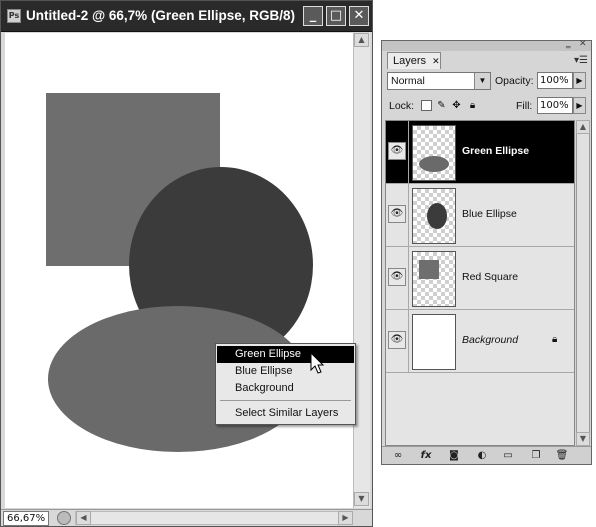  Describe the element at coordinates (359, 16) in the screenshot. I see `close-button: ✕` at that location.